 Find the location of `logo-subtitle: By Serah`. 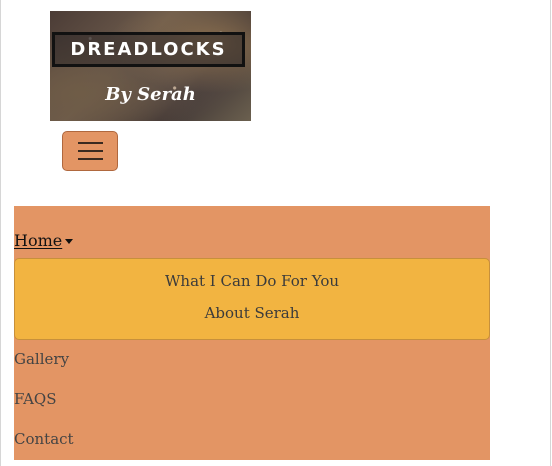

logo-subtitle: By Serah is located at coordinates (150, 94).